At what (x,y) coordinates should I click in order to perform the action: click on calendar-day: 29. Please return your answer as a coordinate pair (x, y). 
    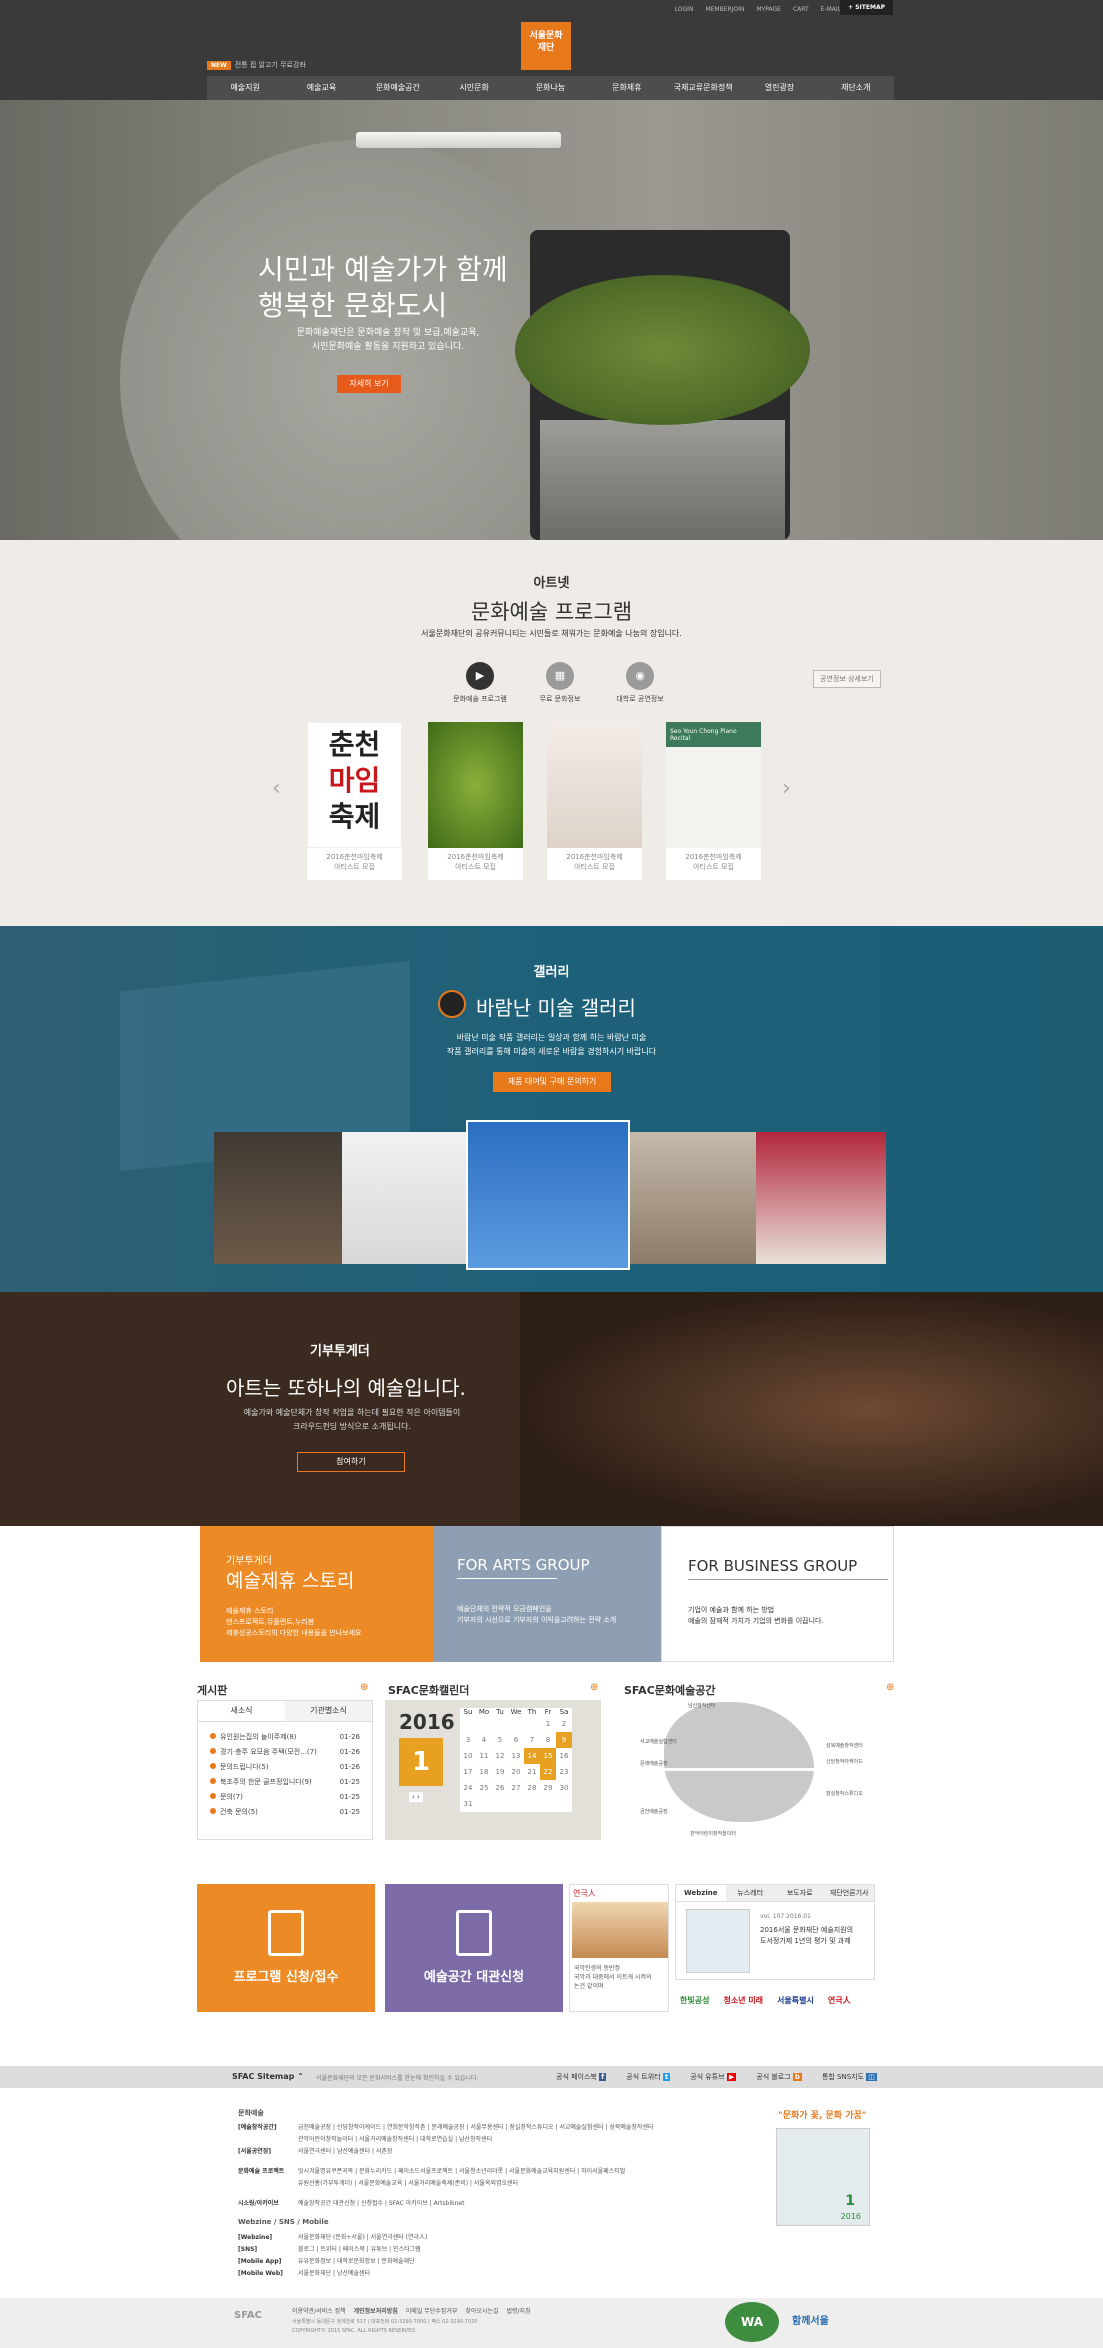
    Looking at the image, I should click on (548, 1788).